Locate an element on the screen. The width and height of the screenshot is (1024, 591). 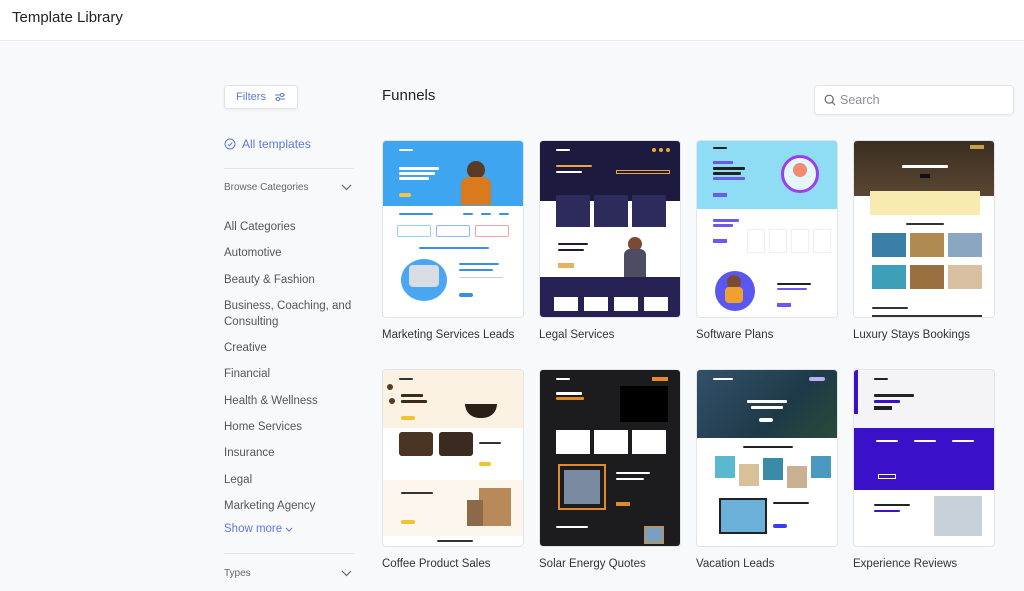
category-beauty-fashion: Beauty & Fashion is located at coordinates (289, 280).